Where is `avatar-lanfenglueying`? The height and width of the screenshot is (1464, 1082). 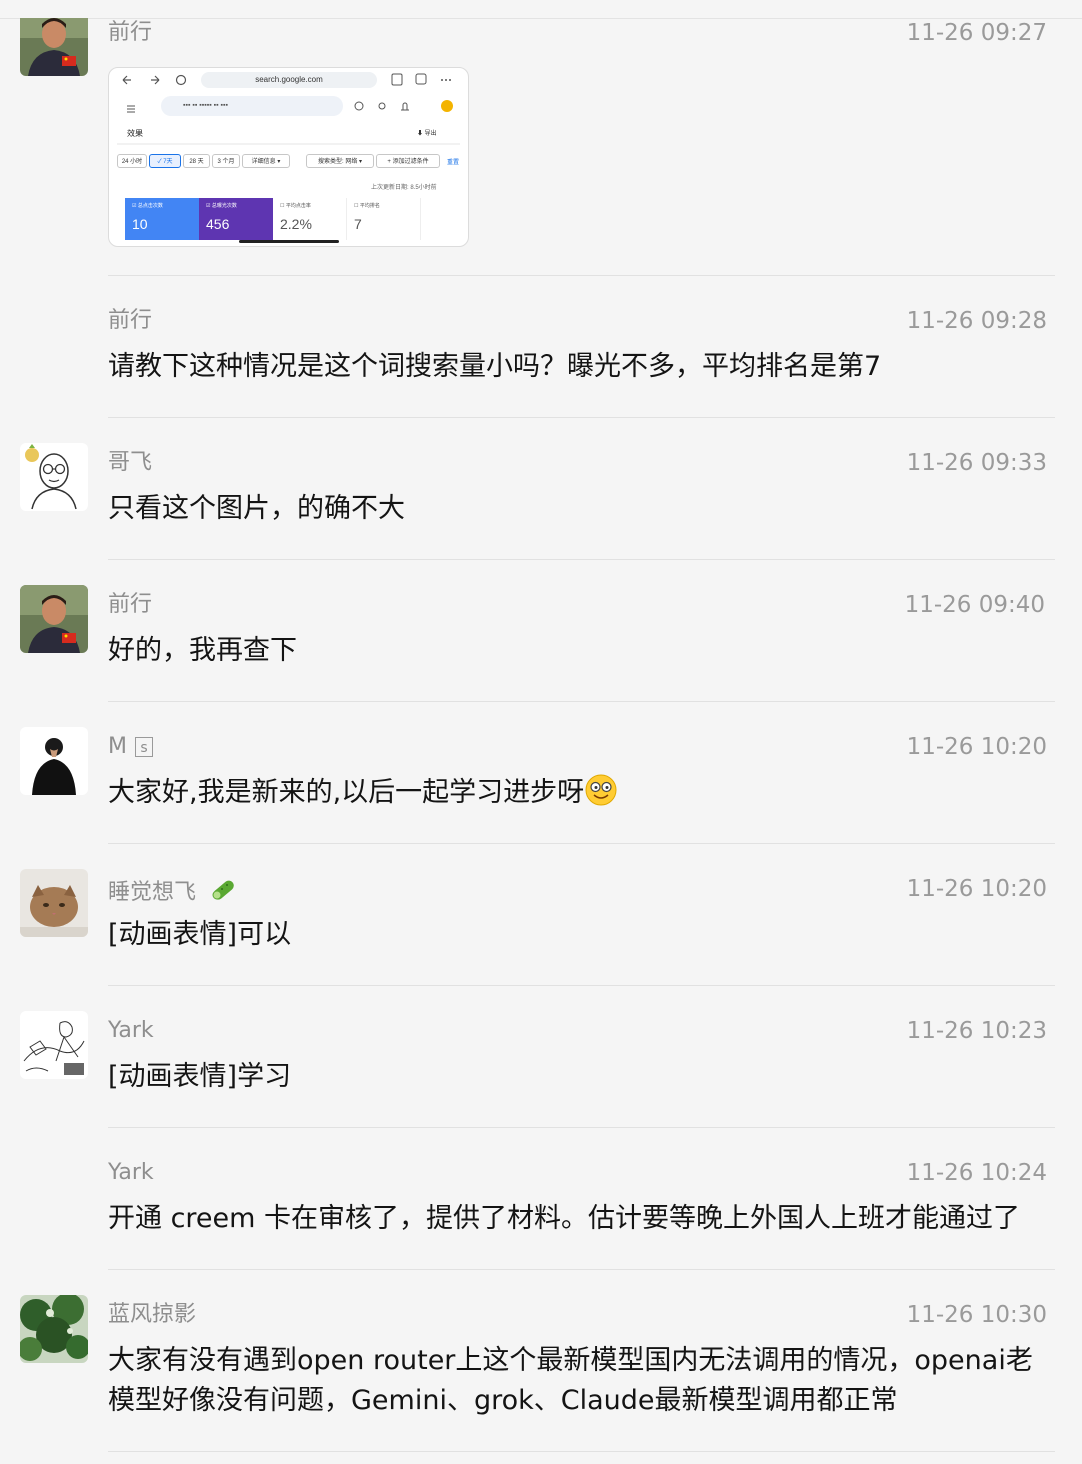
avatar-lanfenglueying is located at coordinates (54, 1329).